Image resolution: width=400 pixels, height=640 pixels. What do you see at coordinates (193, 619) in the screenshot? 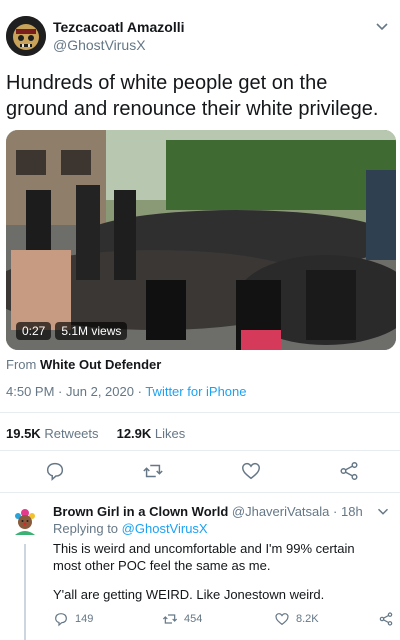
I see `reply-retweet-count: 454` at bounding box center [193, 619].